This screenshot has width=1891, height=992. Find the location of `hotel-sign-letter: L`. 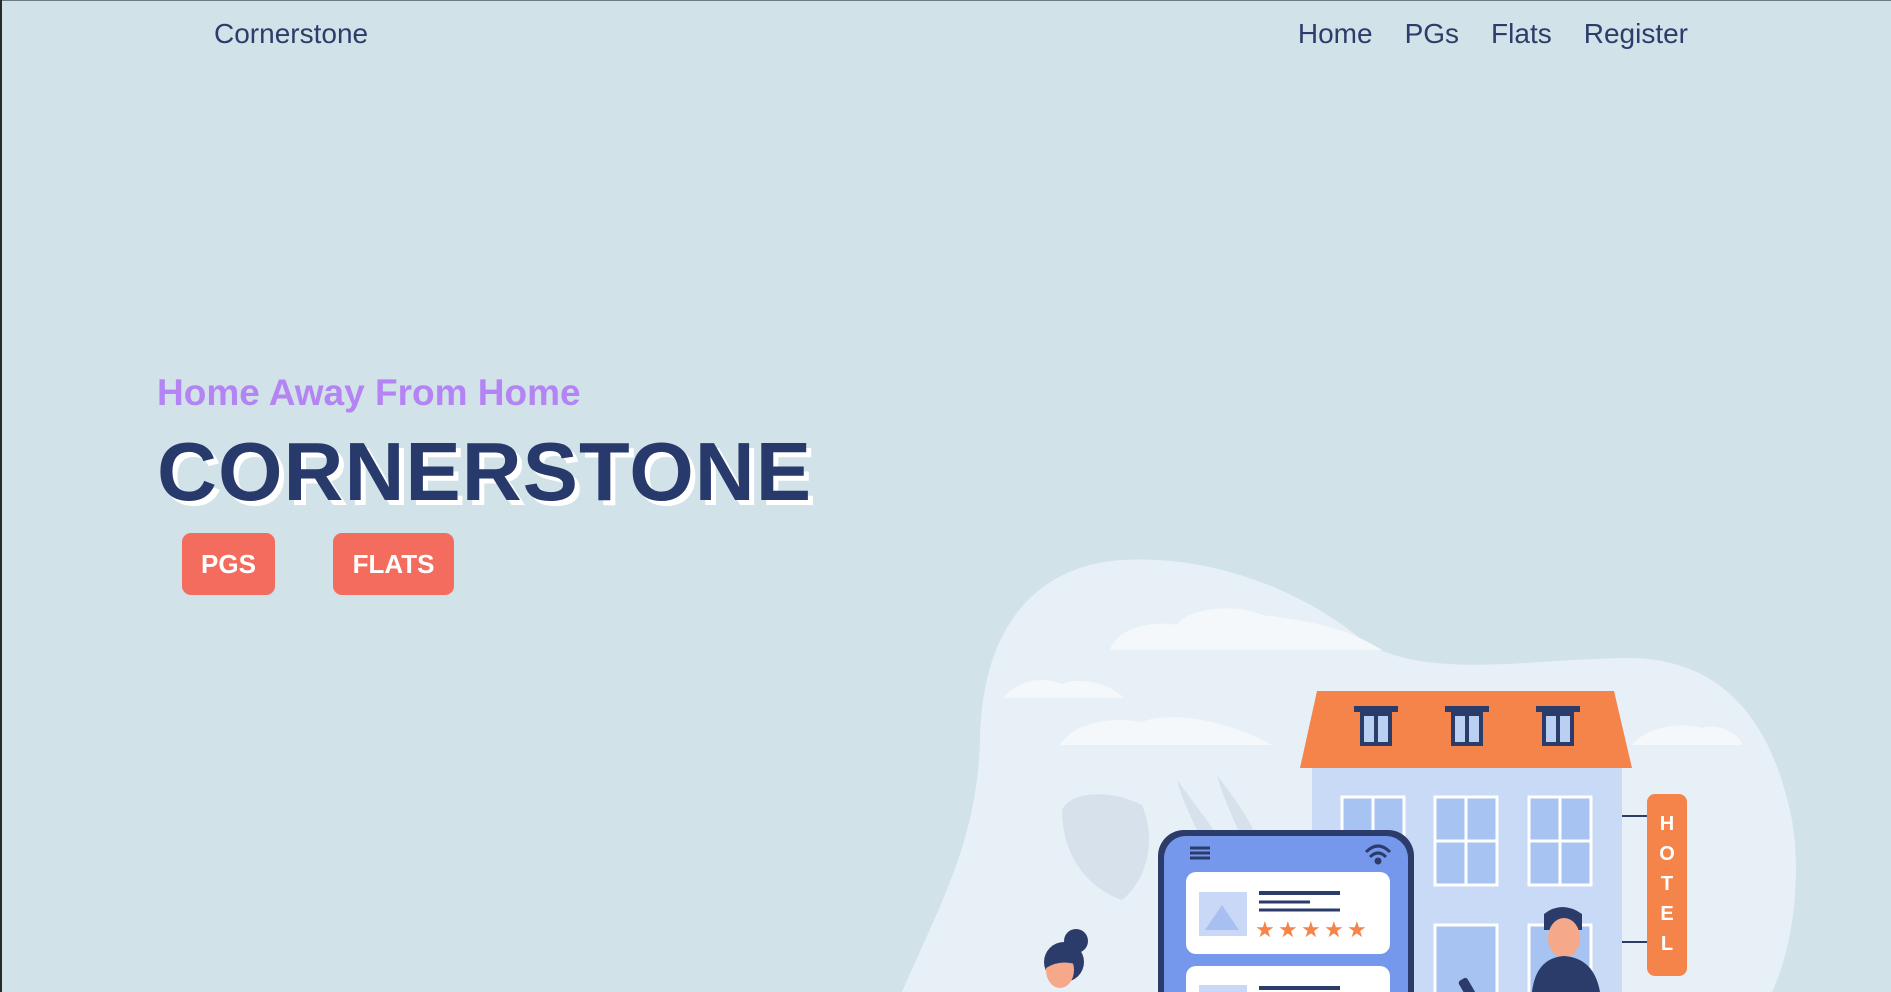

hotel-sign-letter: L is located at coordinates (1667, 944).